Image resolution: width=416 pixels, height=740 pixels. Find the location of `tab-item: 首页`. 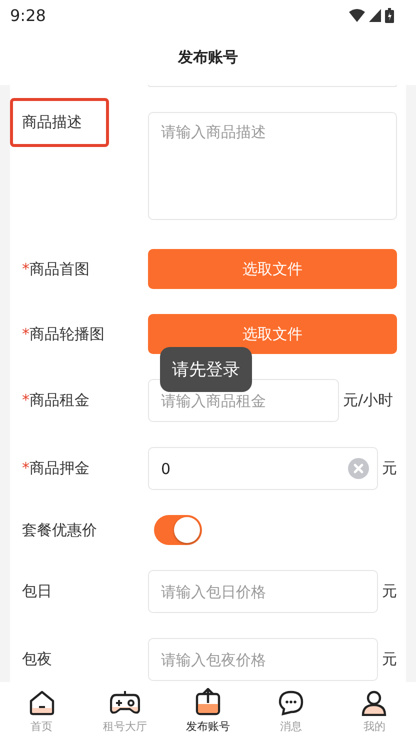

tab-item: 首页 is located at coordinates (42, 711).